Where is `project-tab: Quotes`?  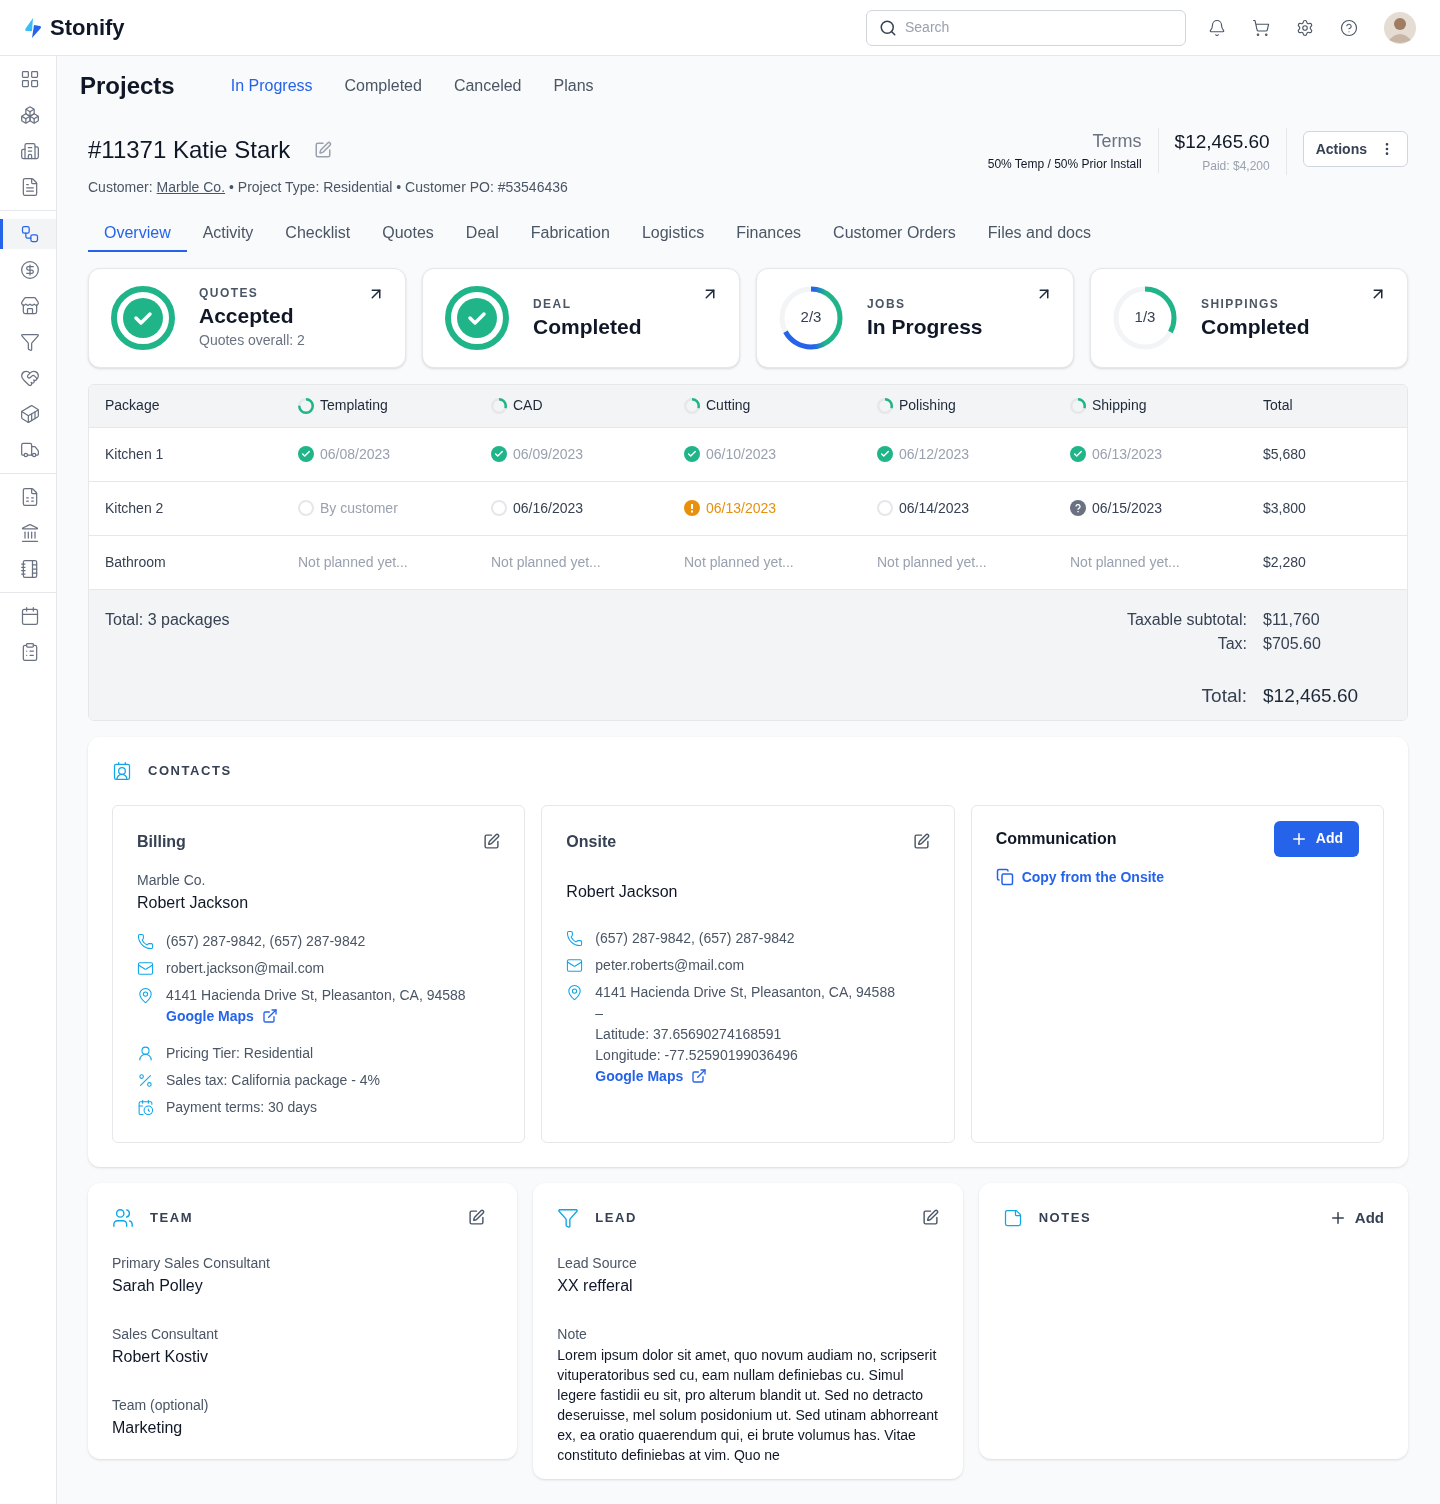 project-tab: Quotes is located at coordinates (408, 233).